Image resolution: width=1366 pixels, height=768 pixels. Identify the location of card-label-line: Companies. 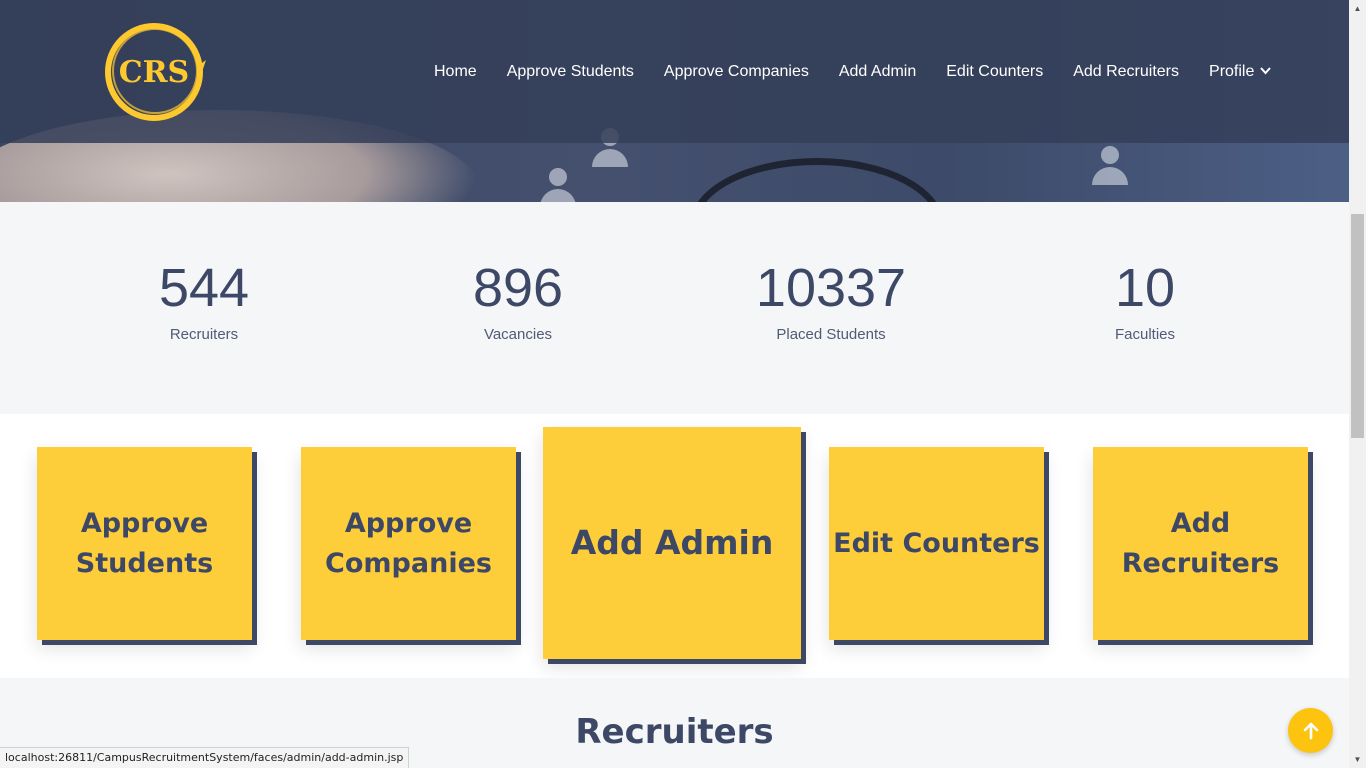
(408, 563).